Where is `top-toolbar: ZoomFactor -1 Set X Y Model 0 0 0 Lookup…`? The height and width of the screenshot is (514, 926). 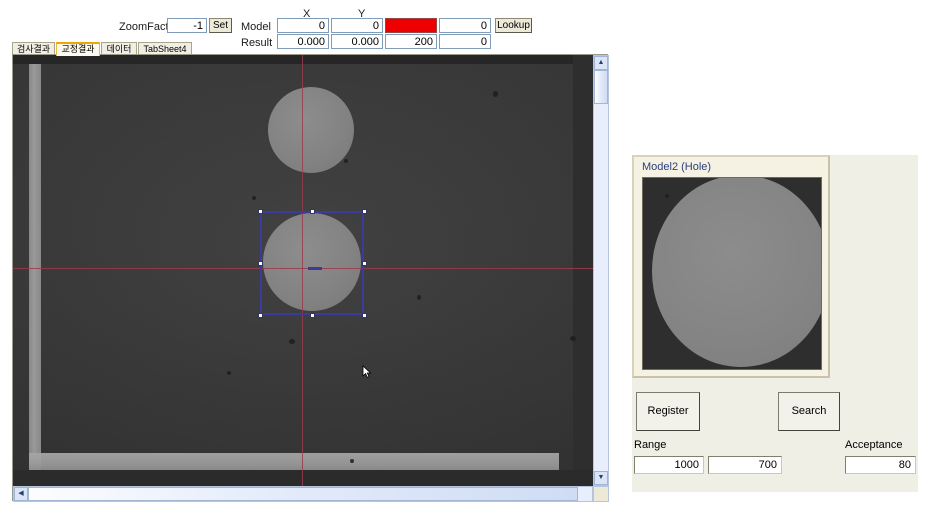
top-toolbar: ZoomFactor -1 Set X Y Model 0 0 0 Lookup… is located at coordinates (463, 24).